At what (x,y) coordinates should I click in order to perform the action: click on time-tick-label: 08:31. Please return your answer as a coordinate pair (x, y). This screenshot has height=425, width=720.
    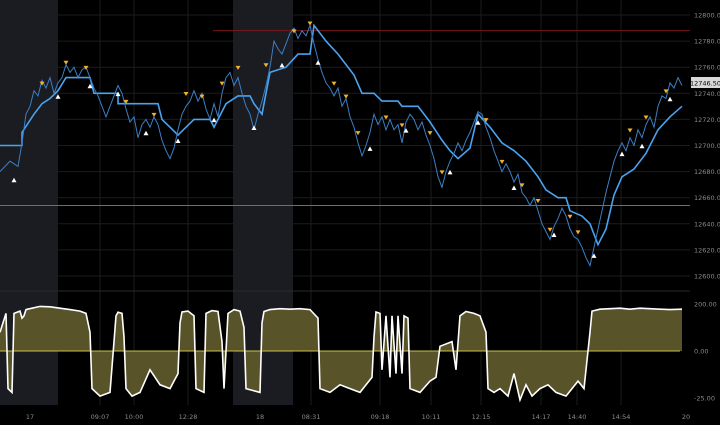
    Looking at the image, I should click on (311, 417).